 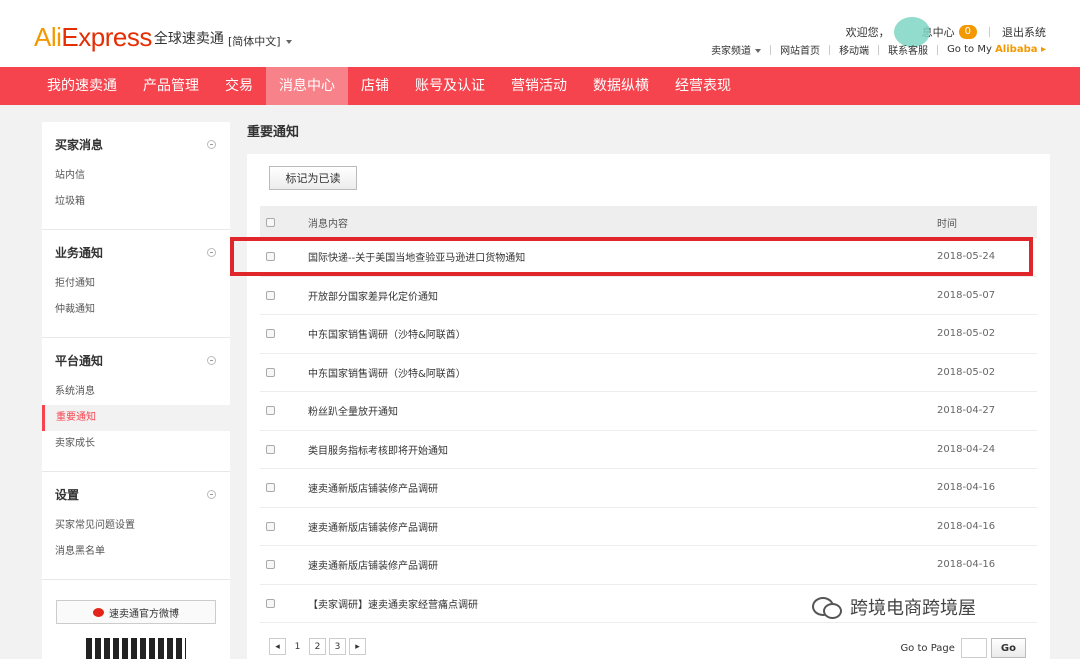 I want to click on sidebar-item-chargeback: 拒付通知, so click(x=135, y=284).